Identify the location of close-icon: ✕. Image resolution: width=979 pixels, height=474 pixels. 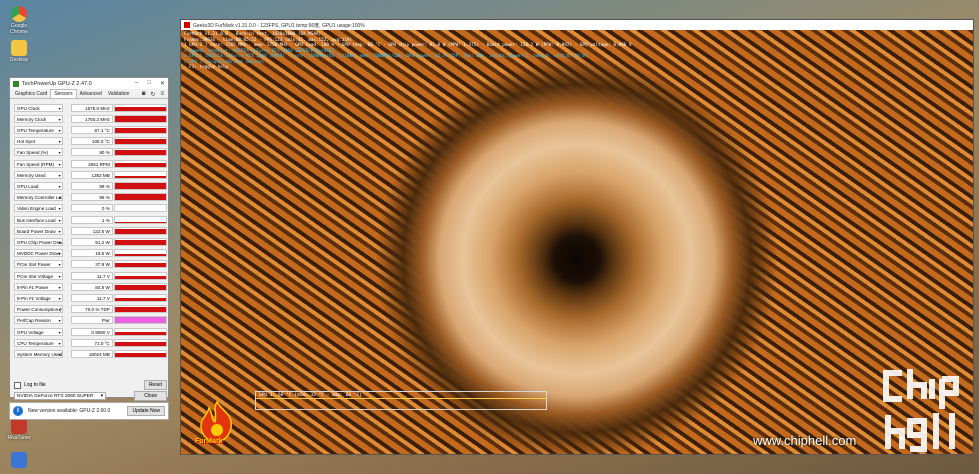
(162, 83).